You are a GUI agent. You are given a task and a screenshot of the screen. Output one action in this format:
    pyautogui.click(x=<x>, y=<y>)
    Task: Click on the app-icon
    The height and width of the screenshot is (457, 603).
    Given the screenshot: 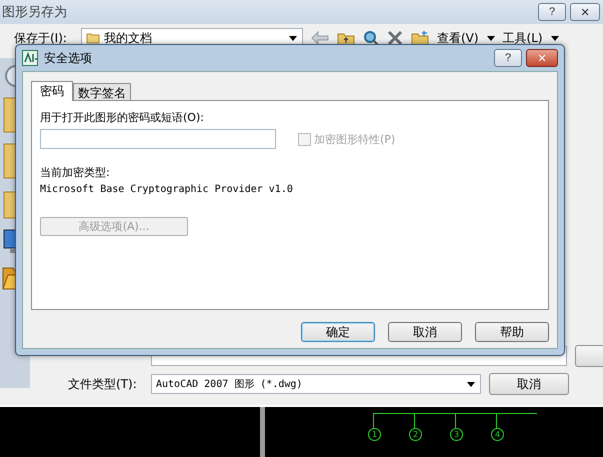 What is the action you would take?
    pyautogui.click(x=30, y=58)
    